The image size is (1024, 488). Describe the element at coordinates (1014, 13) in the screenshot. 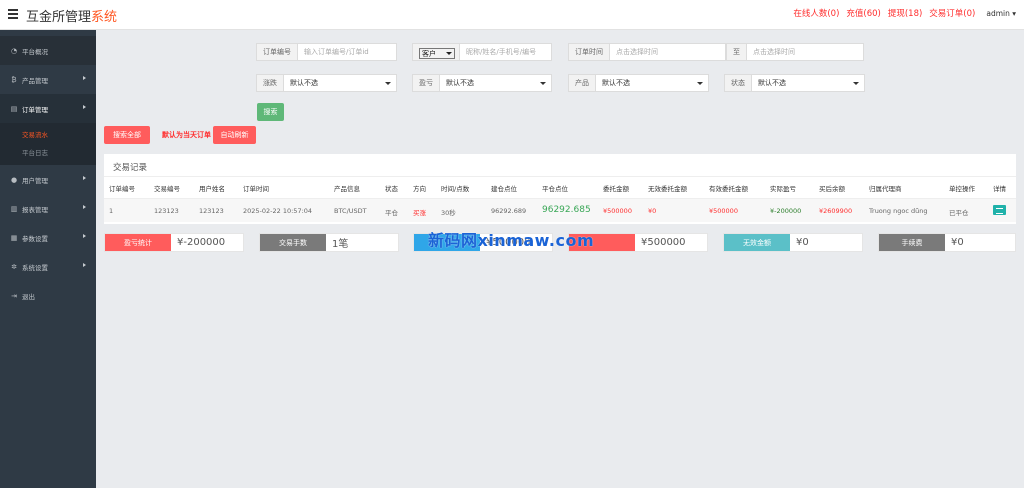

I see `chevron-down-icon: ▾` at that location.